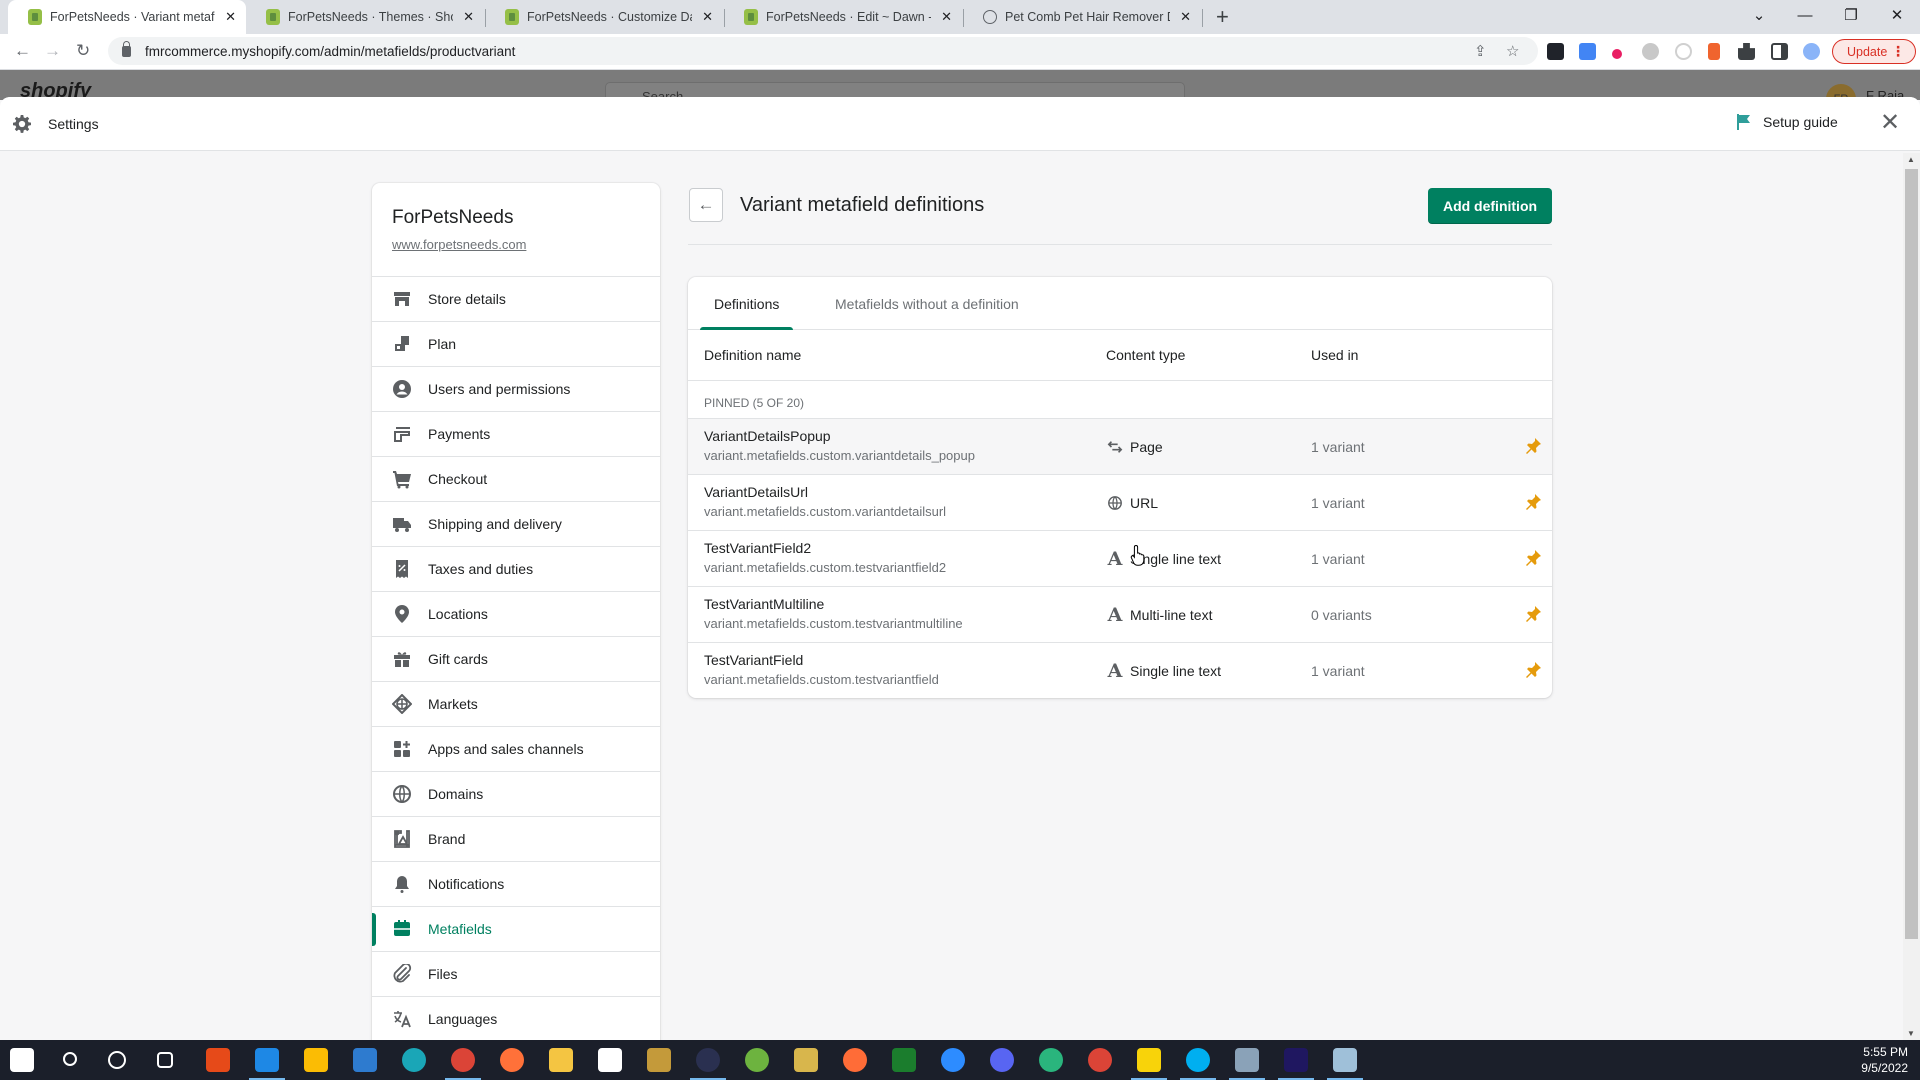 The height and width of the screenshot is (1080, 1920). What do you see at coordinates (516, 1018) in the screenshot?
I see `sidebar-item-languages: Languages` at bounding box center [516, 1018].